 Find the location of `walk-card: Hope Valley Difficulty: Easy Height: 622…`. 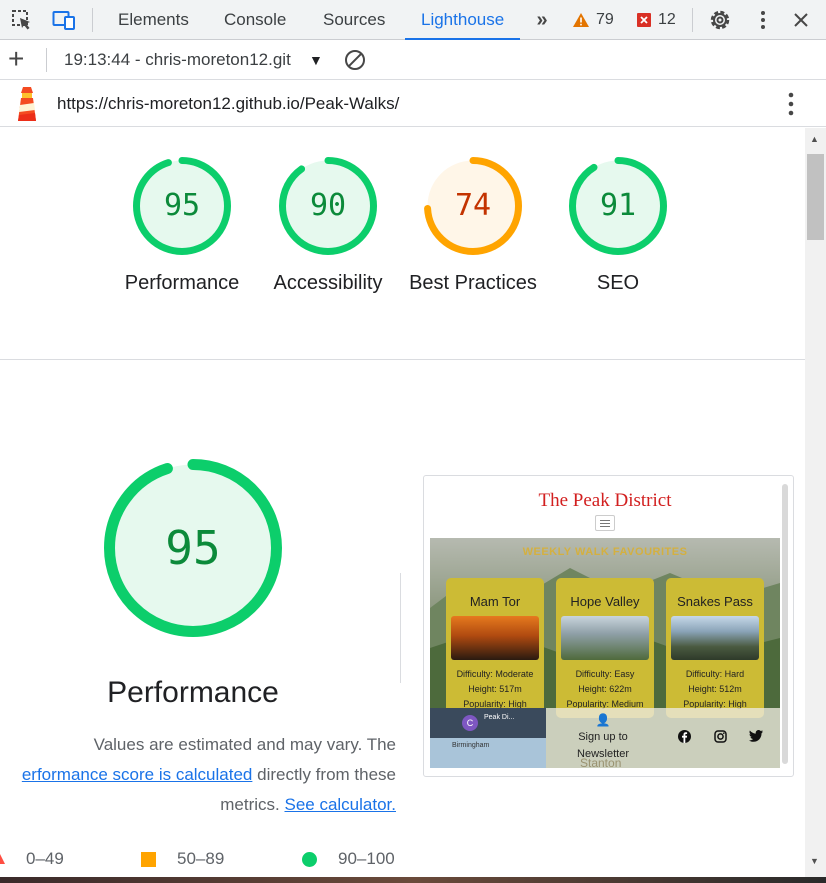

walk-card: Hope Valley Difficulty: Easy Height: 622… is located at coordinates (605, 648).